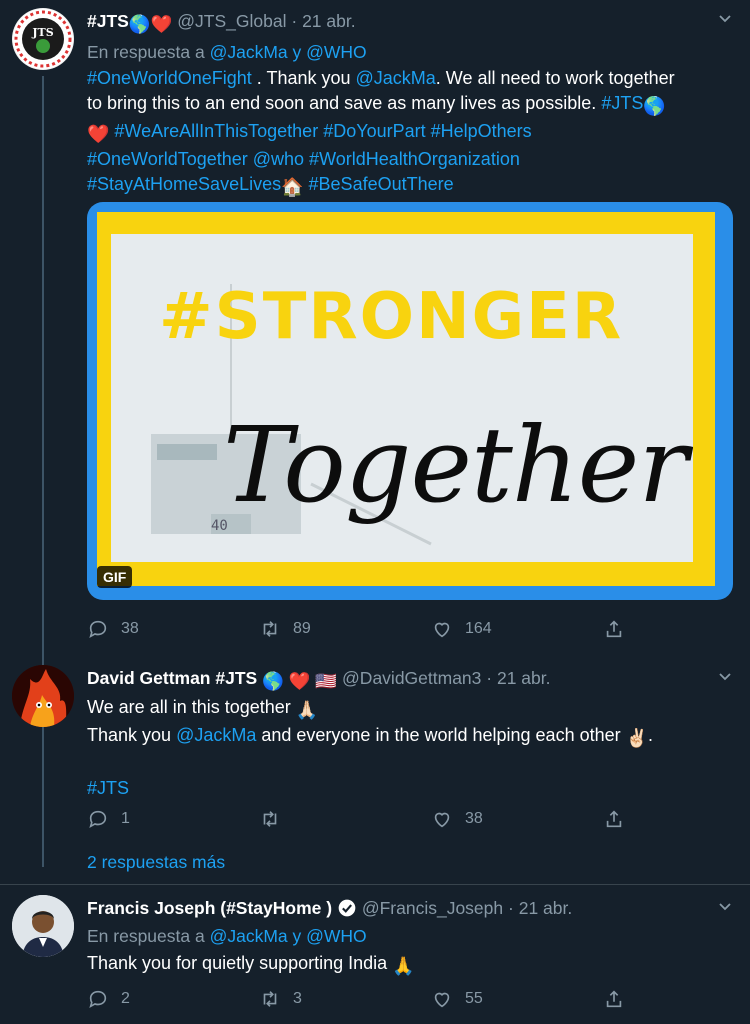 This screenshot has height=1024, width=750. What do you see at coordinates (461, 629) in the screenshot?
I see `like-button: 164` at bounding box center [461, 629].